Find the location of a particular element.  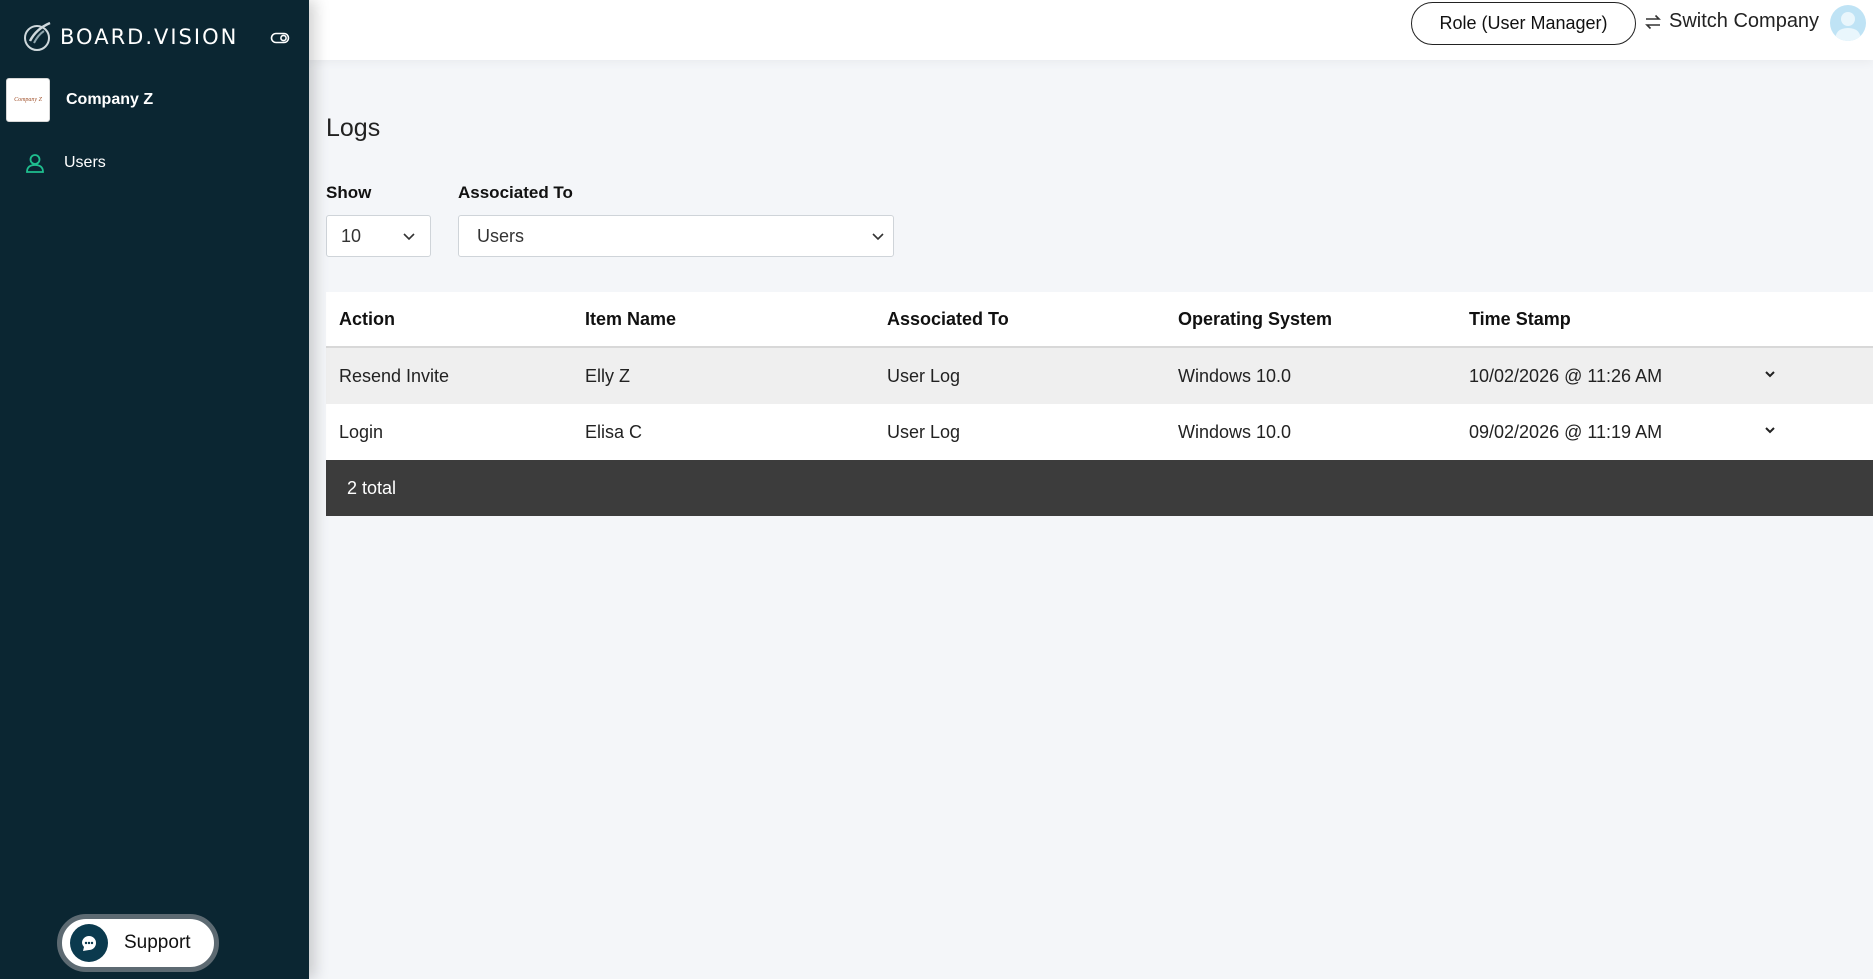

user-avatar is located at coordinates (1848, 23).